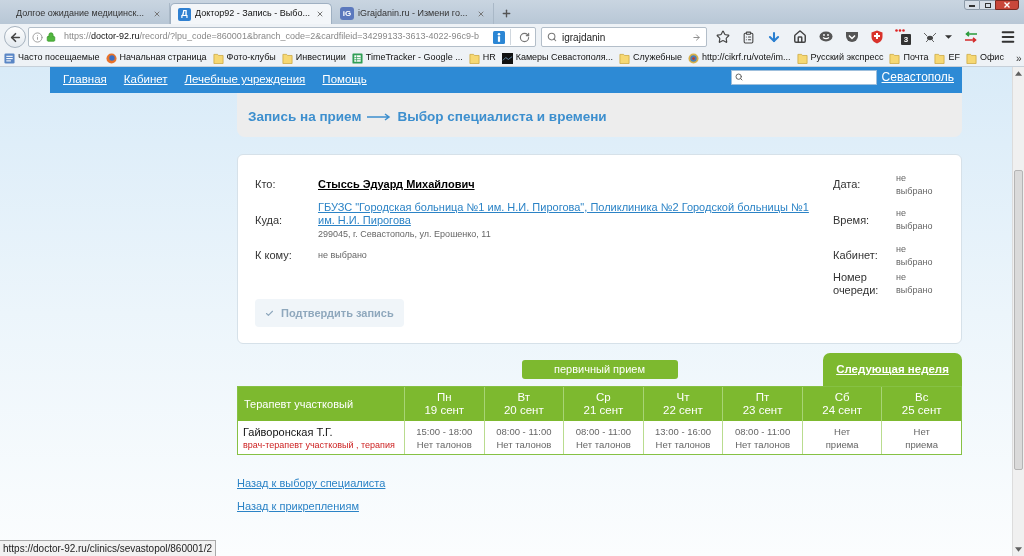 This screenshot has height=556, width=1024. I want to click on arrow-icon, so click(379, 117).